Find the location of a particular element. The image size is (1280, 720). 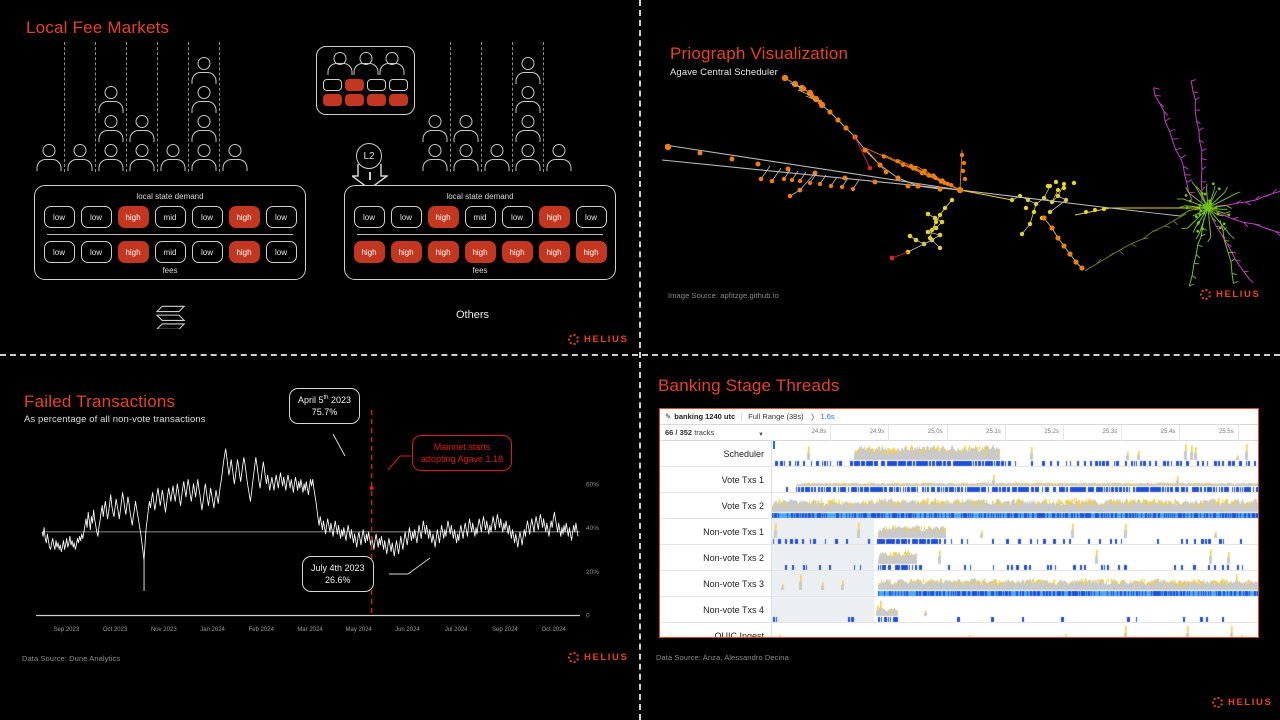

table-row: Vote Txs 2 is located at coordinates (959, 506).